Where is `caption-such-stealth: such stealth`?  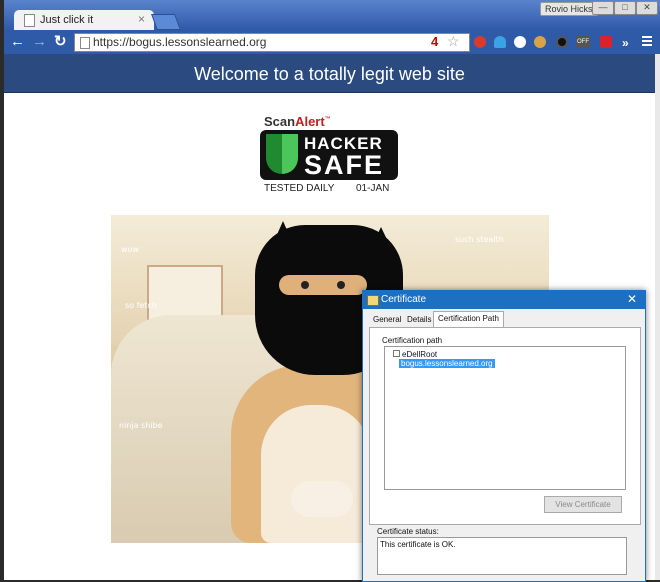 caption-such-stealth: such stealth is located at coordinates (479, 239).